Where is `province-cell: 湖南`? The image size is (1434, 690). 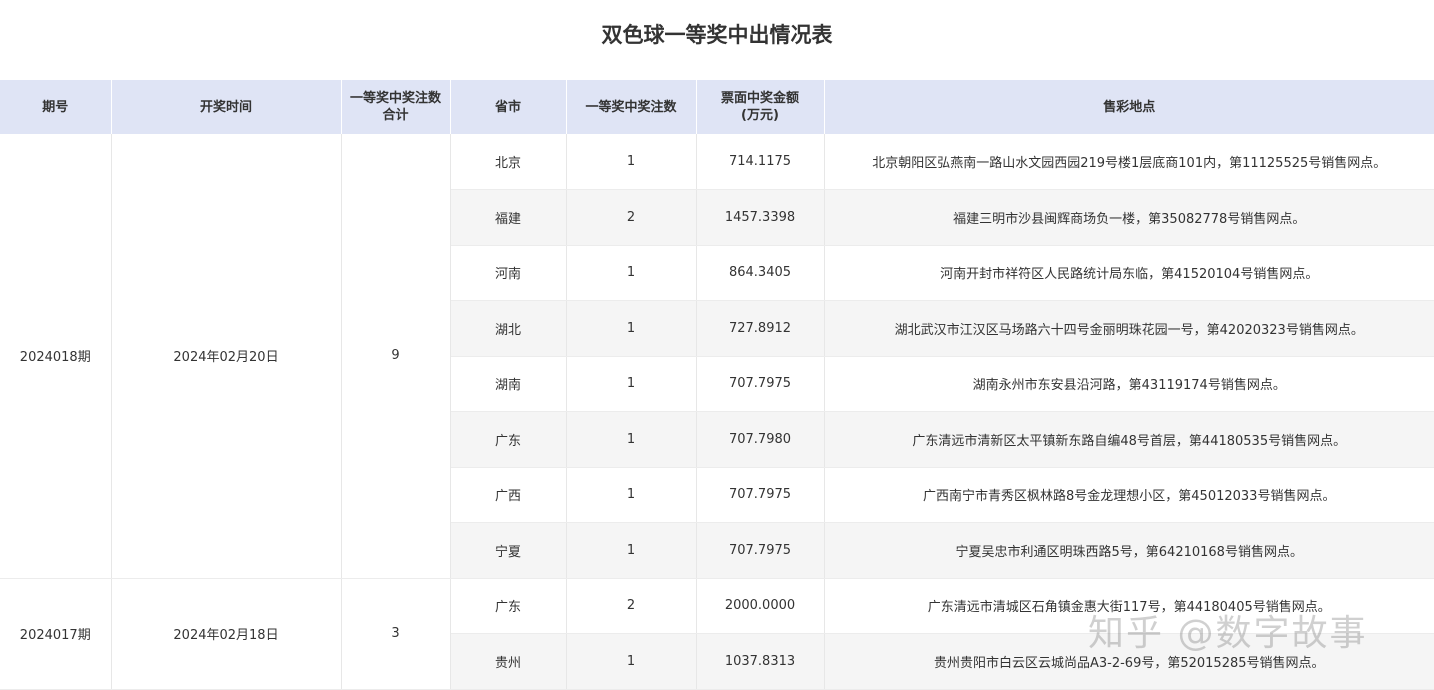 province-cell: 湖南 is located at coordinates (508, 384).